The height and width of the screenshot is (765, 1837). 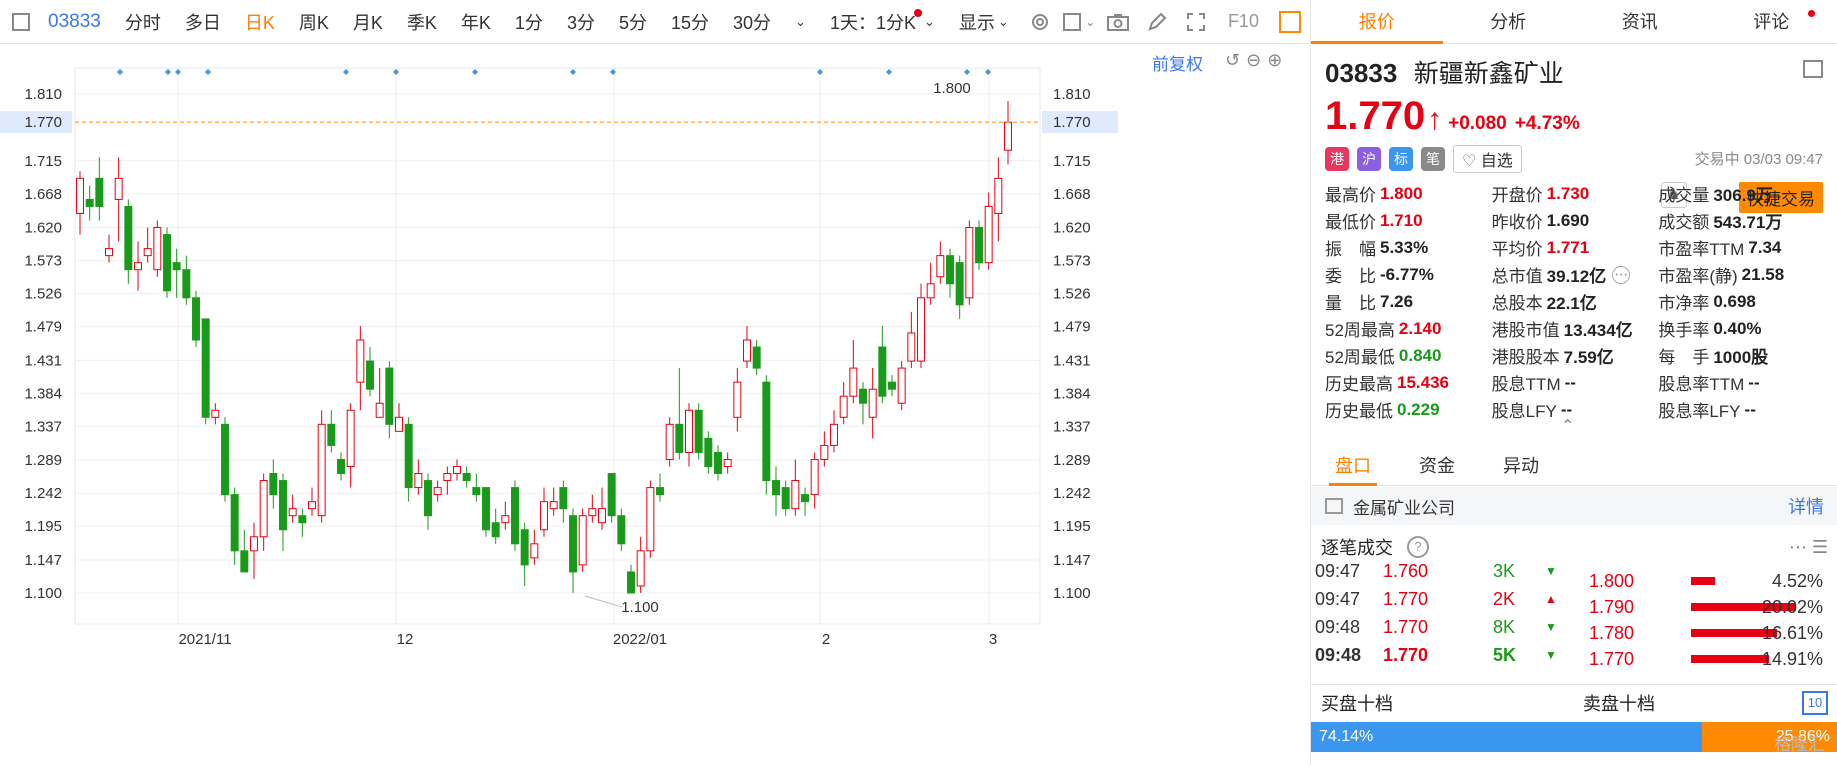 What do you see at coordinates (1612, 580) in the screenshot?
I see `distribution-price: 1.800` at bounding box center [1612, 580].